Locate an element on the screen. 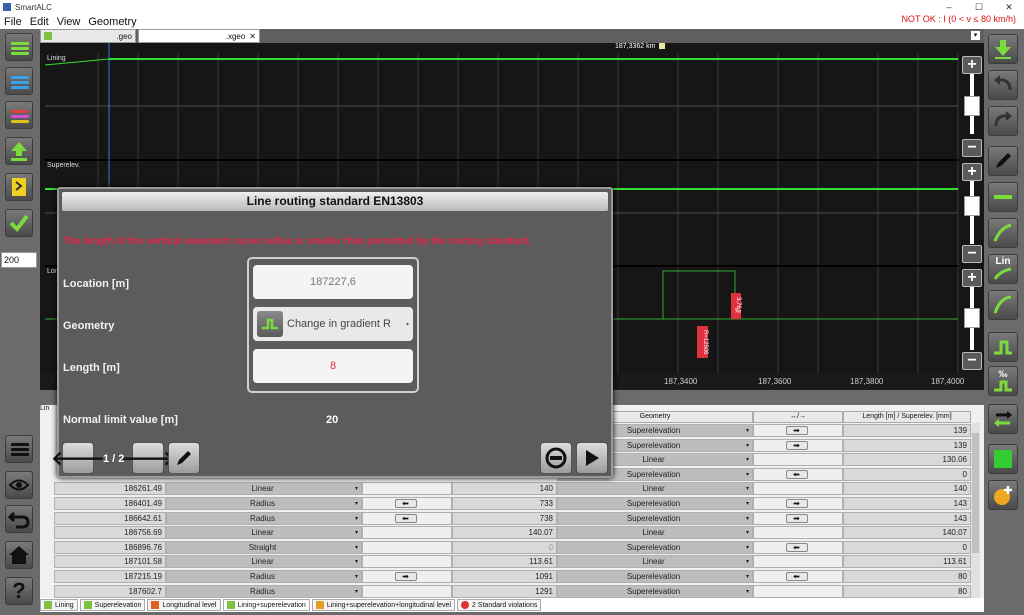  menu-geometry: Geometry is located at coordinates (112, 22).